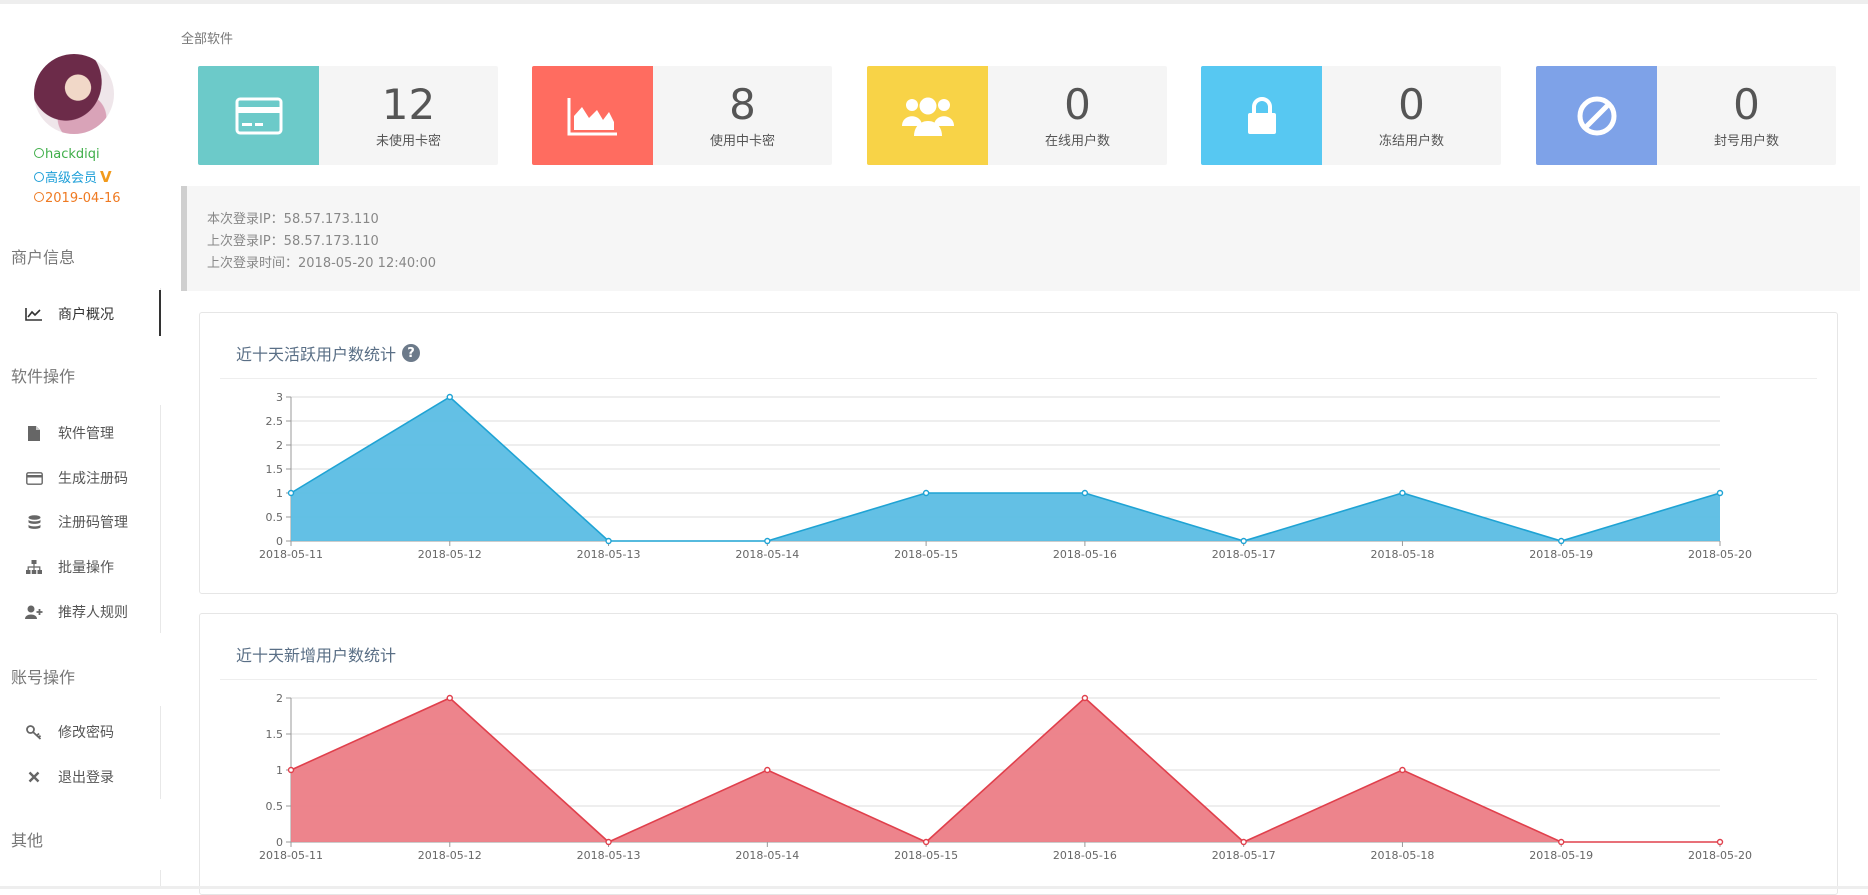 This screenshot has height=895, width=1868. What do you see at coordinates (43, 376) in the screenshot?
I see `section-title-software: 软件操作` at bounding box center [43, 376].